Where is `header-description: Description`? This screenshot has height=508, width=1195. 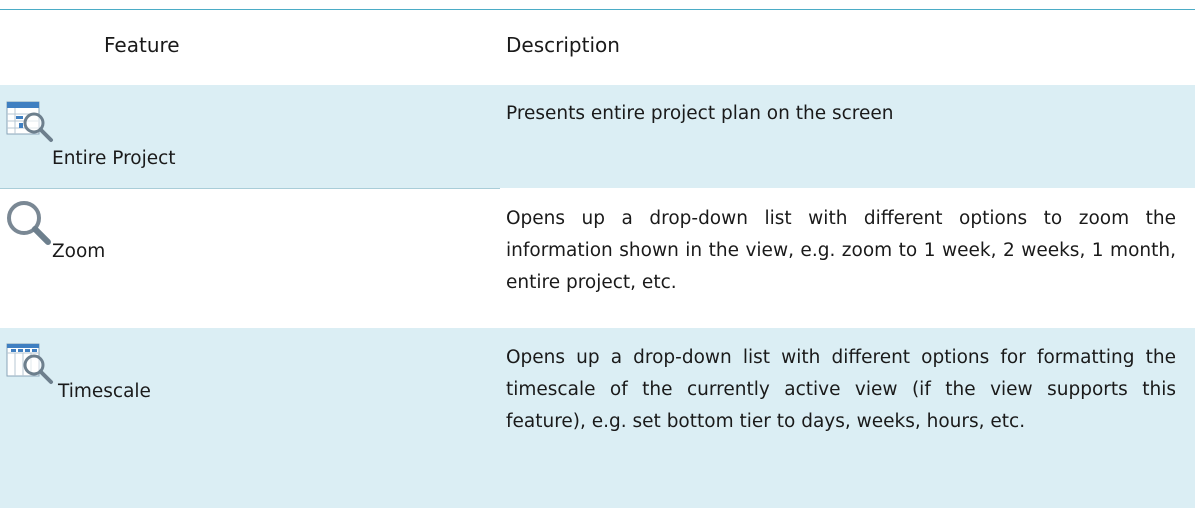 header-description: Description is located at coordinates (563, 45).